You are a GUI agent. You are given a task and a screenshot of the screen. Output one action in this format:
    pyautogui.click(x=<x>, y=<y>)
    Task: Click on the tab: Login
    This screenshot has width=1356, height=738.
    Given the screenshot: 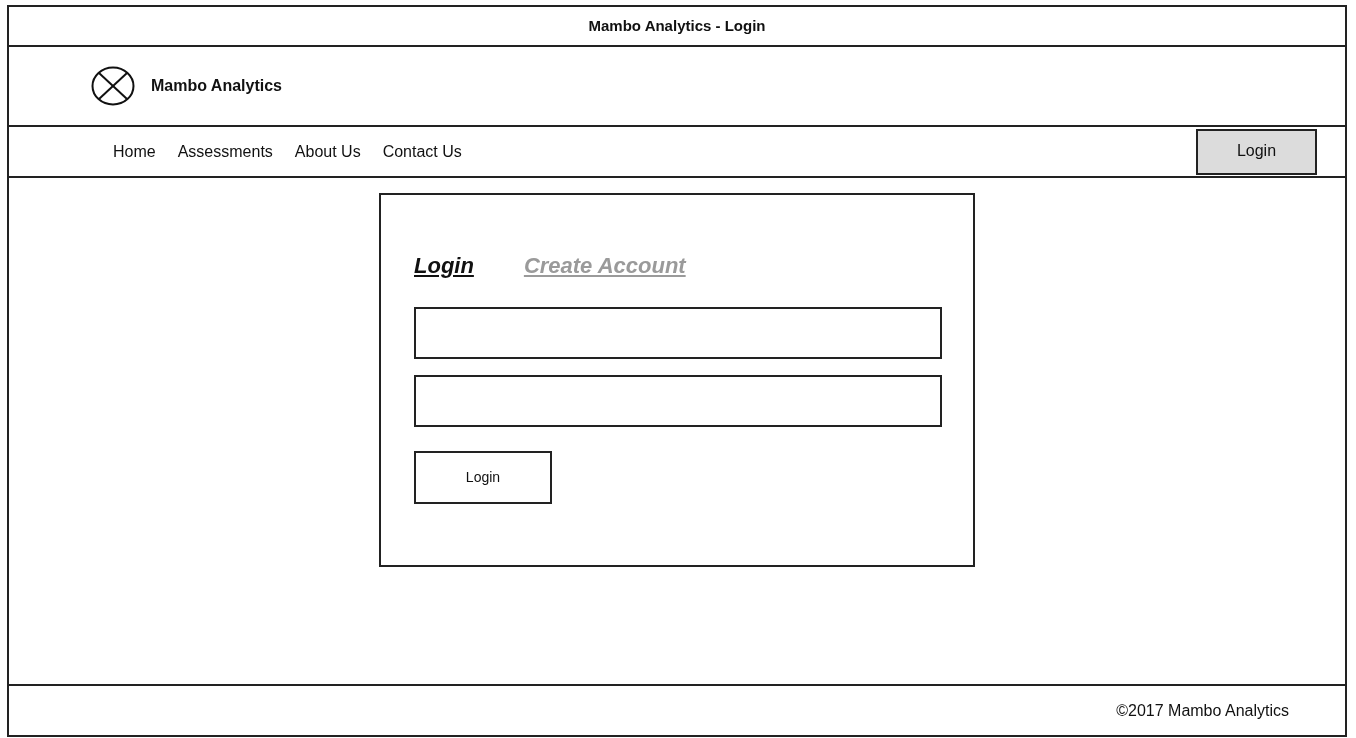 What is the action you would take?
    pyautogui.click(x=444, y=273)
    